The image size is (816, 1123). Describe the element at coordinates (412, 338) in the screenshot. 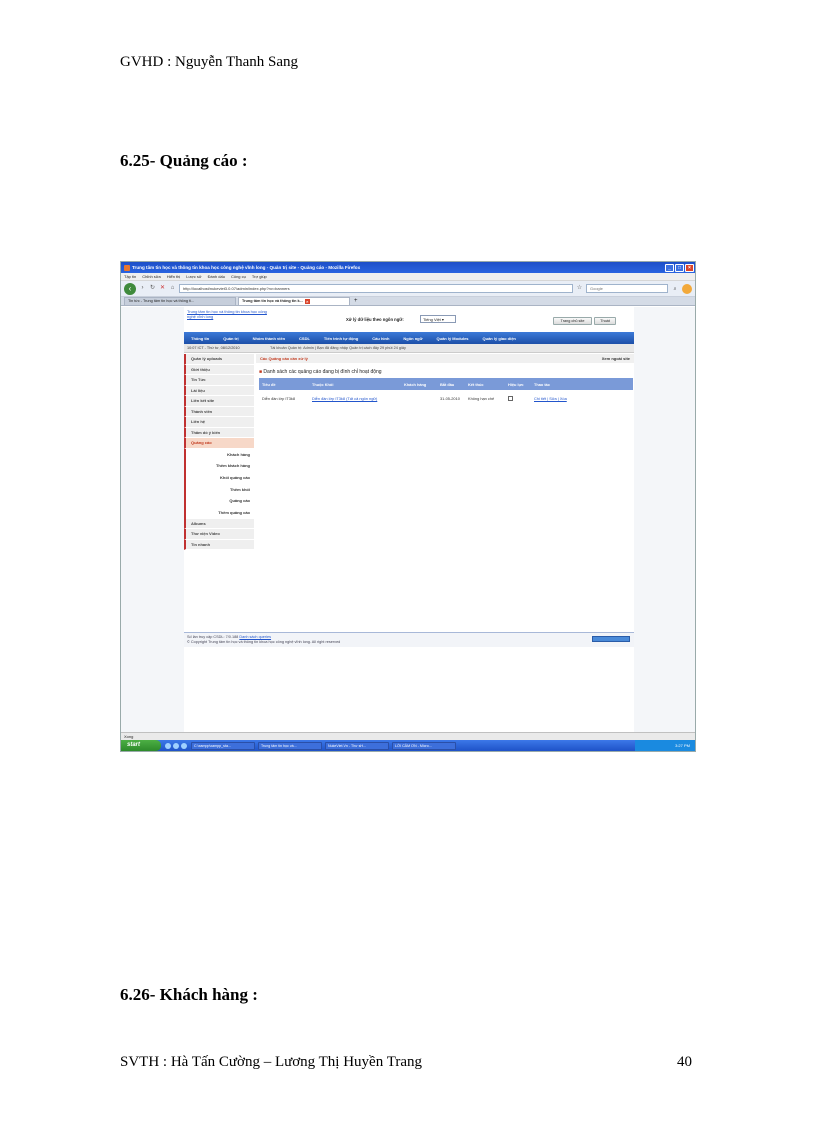

I see `nav-ngon-ngu: Ngôn ngữ` at that location.